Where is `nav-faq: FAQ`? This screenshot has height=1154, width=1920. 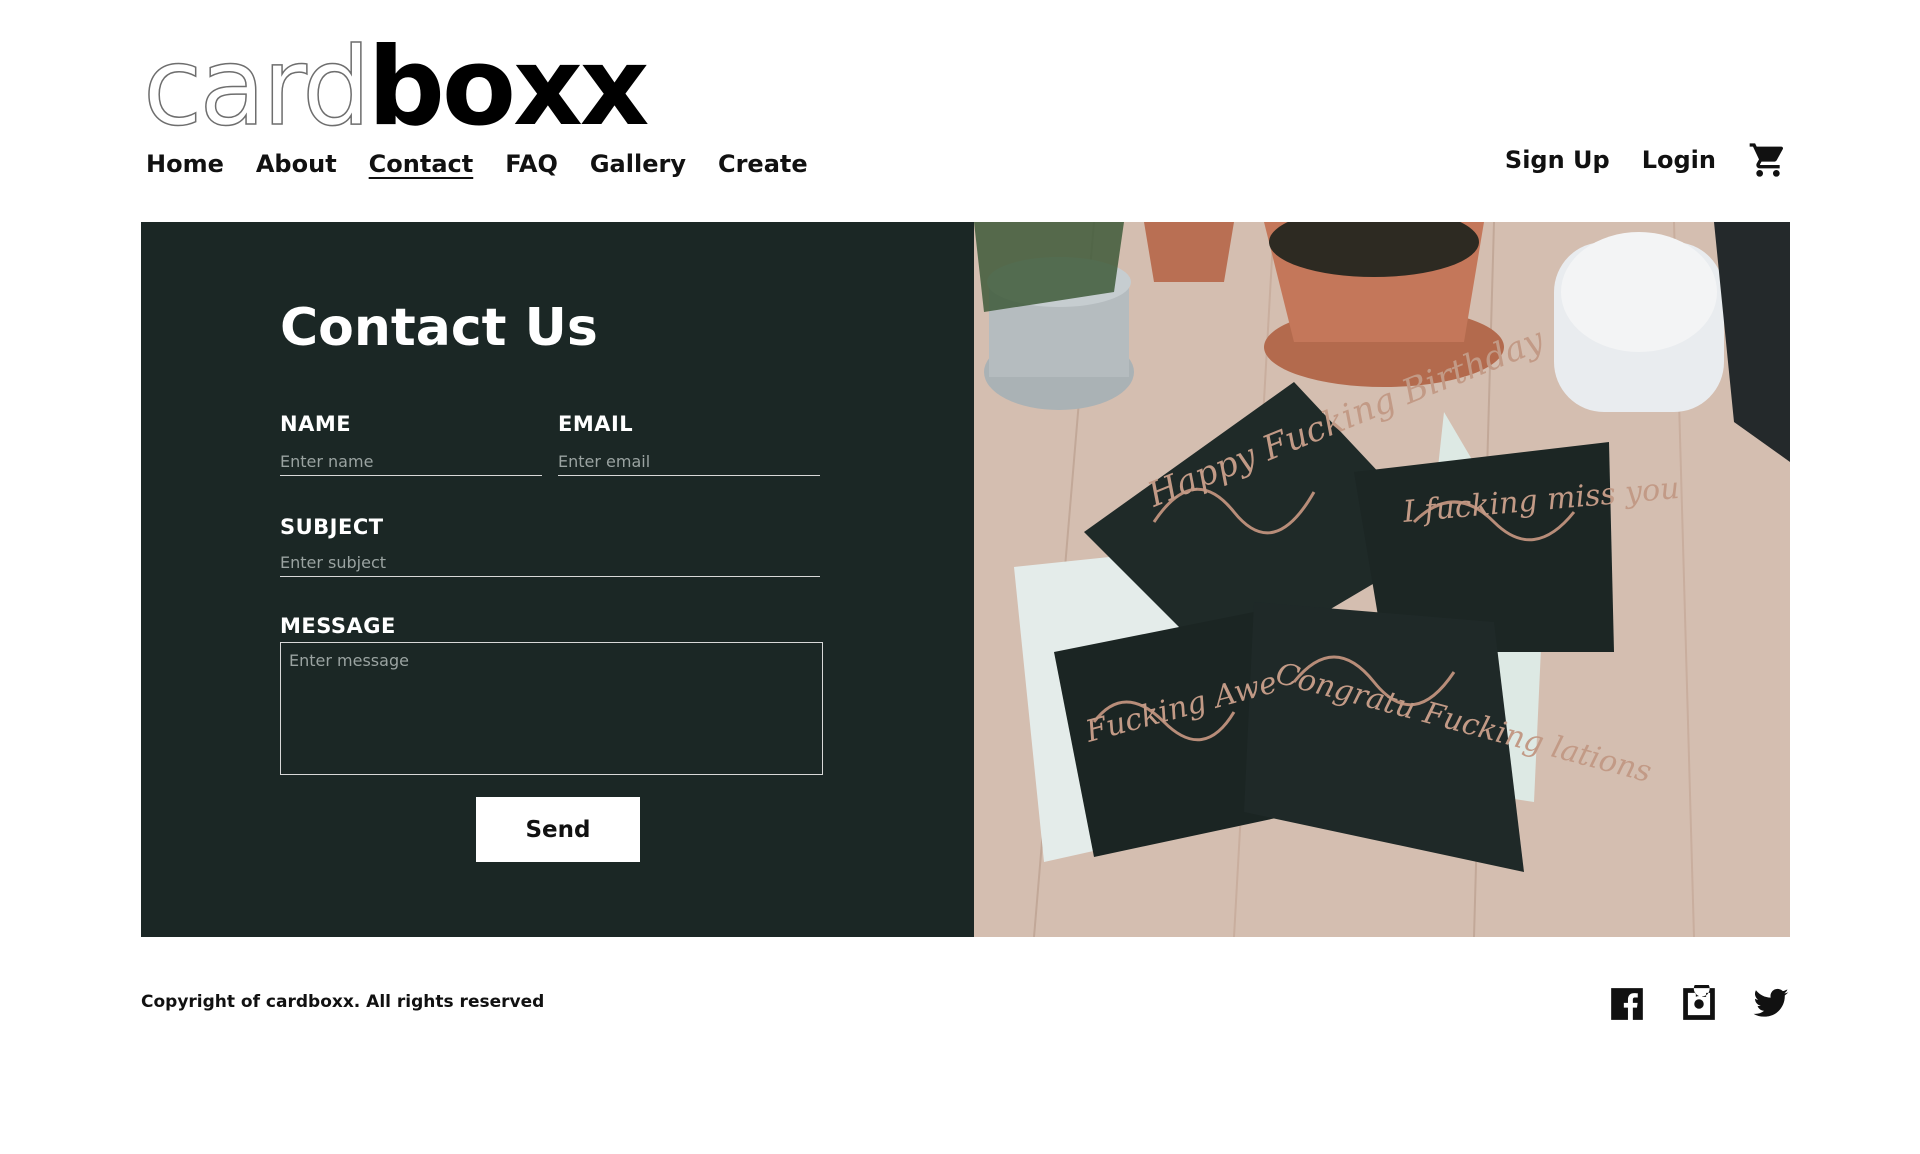 nav-faq: FAQ is located at coordinates (531, 164).